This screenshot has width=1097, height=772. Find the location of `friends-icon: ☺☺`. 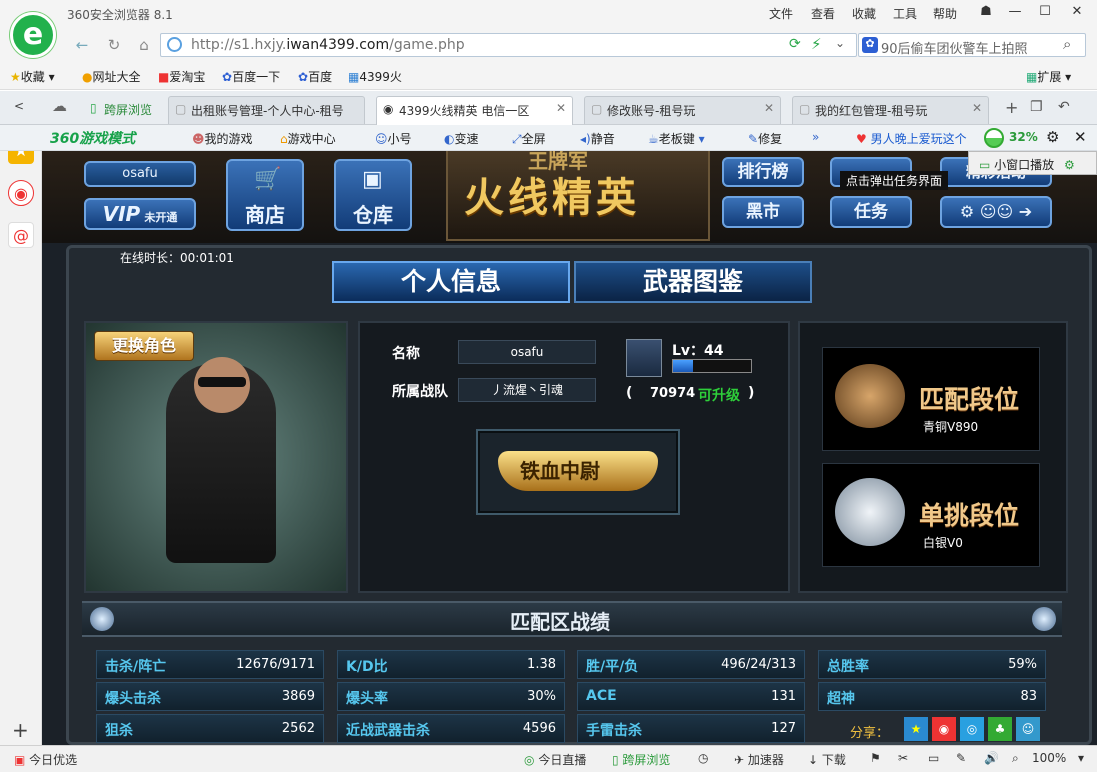

friends-icon: ☺☺ is located at coordinates (996, 211).